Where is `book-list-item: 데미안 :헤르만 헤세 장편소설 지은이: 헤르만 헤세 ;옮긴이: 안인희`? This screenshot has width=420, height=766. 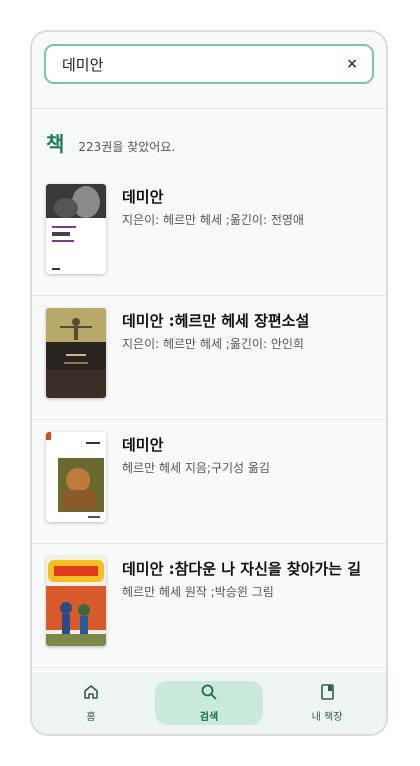 book-list-item: 데미안 :헤르만 헤세 장편소설 지은이: 헤르만 헤세 ;옮긴이: 안인희 is located at coordinates (209, 358).